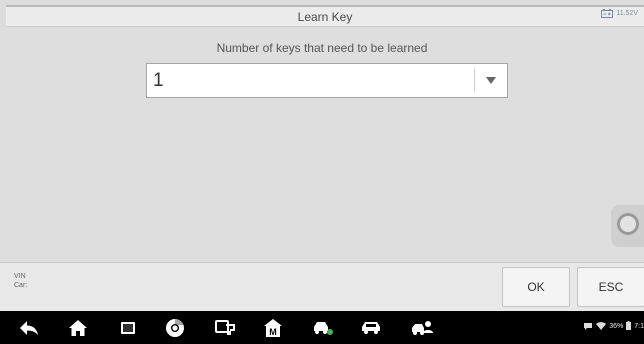 The height and width of the screenshot is (344, 644). I want to click on esc-button: ESC, so click(610, 287).